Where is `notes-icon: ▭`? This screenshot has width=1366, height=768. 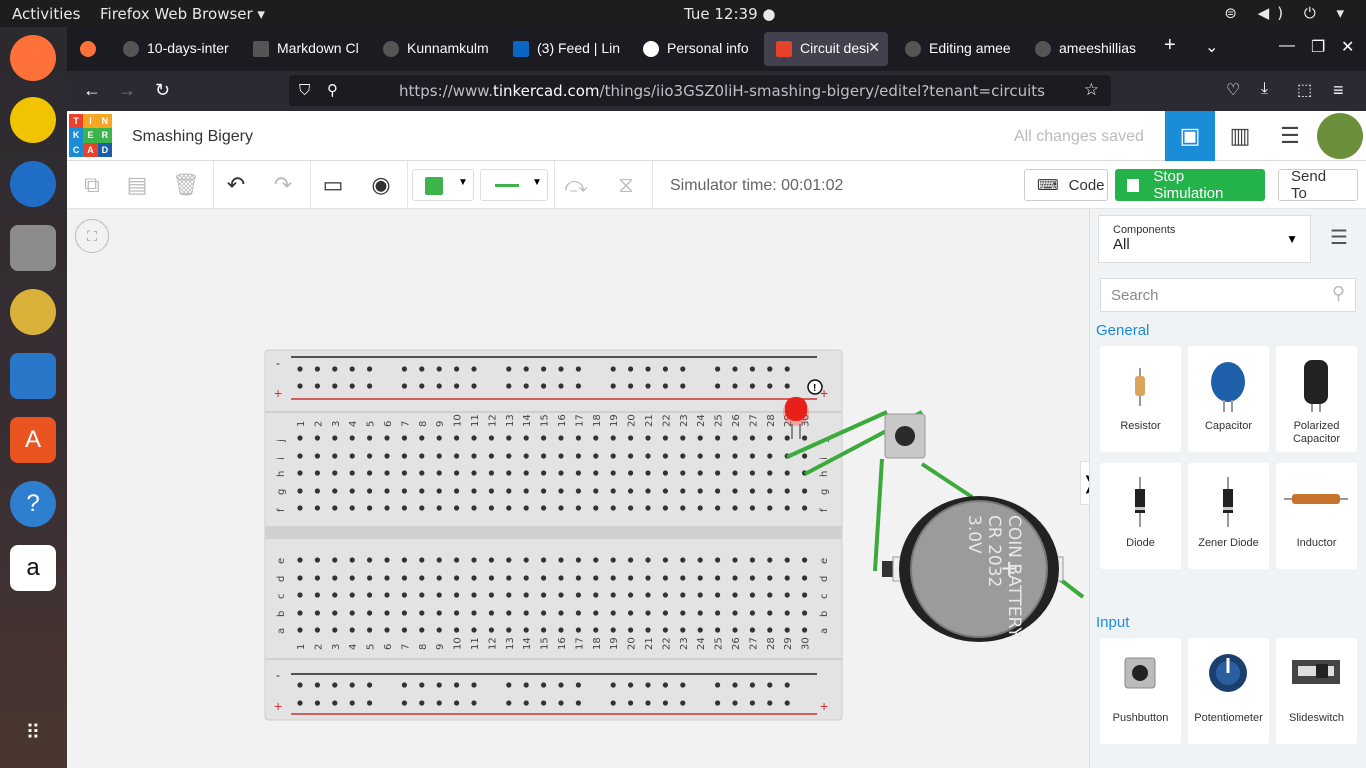
notes-icon: ▭ is located at coordinates (333, 185).